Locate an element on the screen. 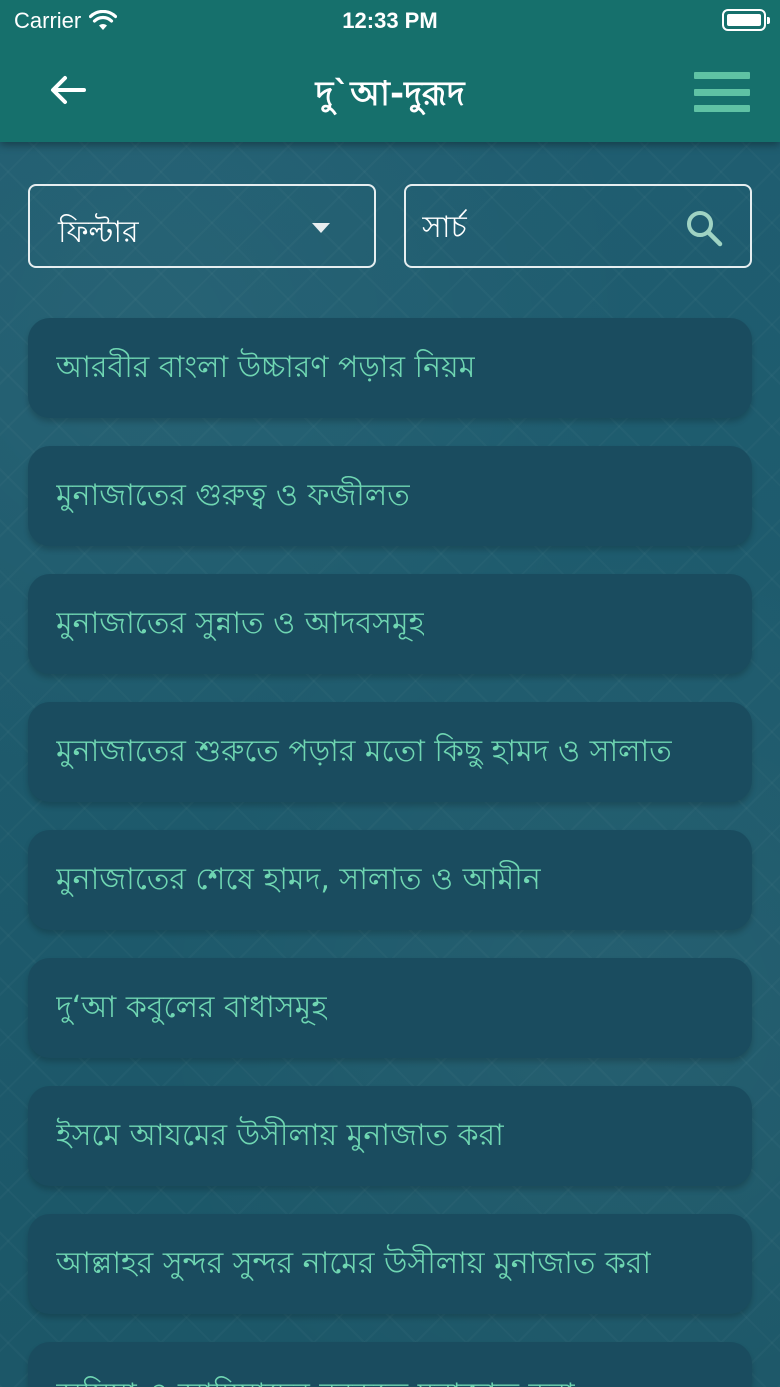 Image resolution: width=780 pixels, height=1387 pixels. list-item: মুনাজাতের গুরুত্ব ও ফজীলত is located at coordinates (390, 496).